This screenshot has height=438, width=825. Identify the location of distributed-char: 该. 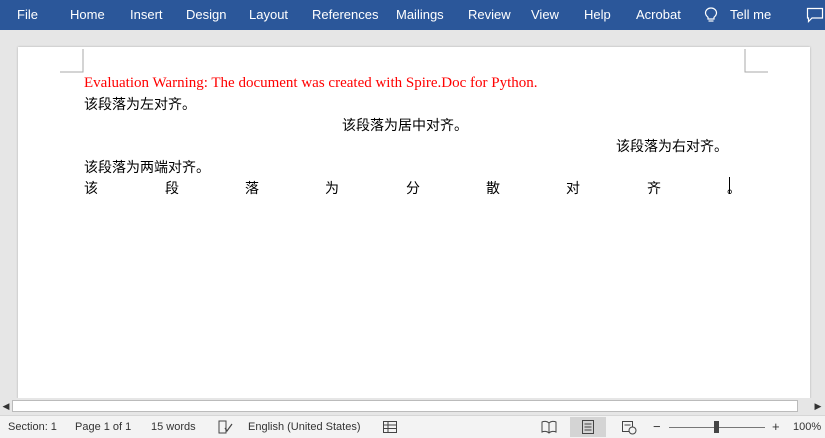
(91, 189).